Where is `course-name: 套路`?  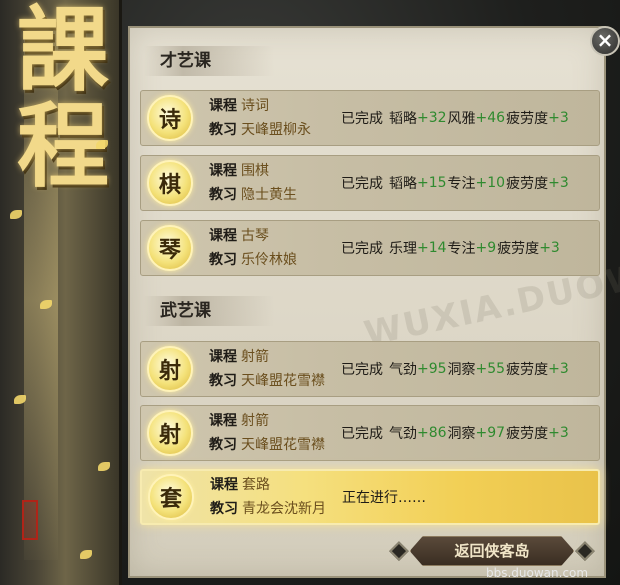
course-name: 套路 is located at coordinates (256, 485).